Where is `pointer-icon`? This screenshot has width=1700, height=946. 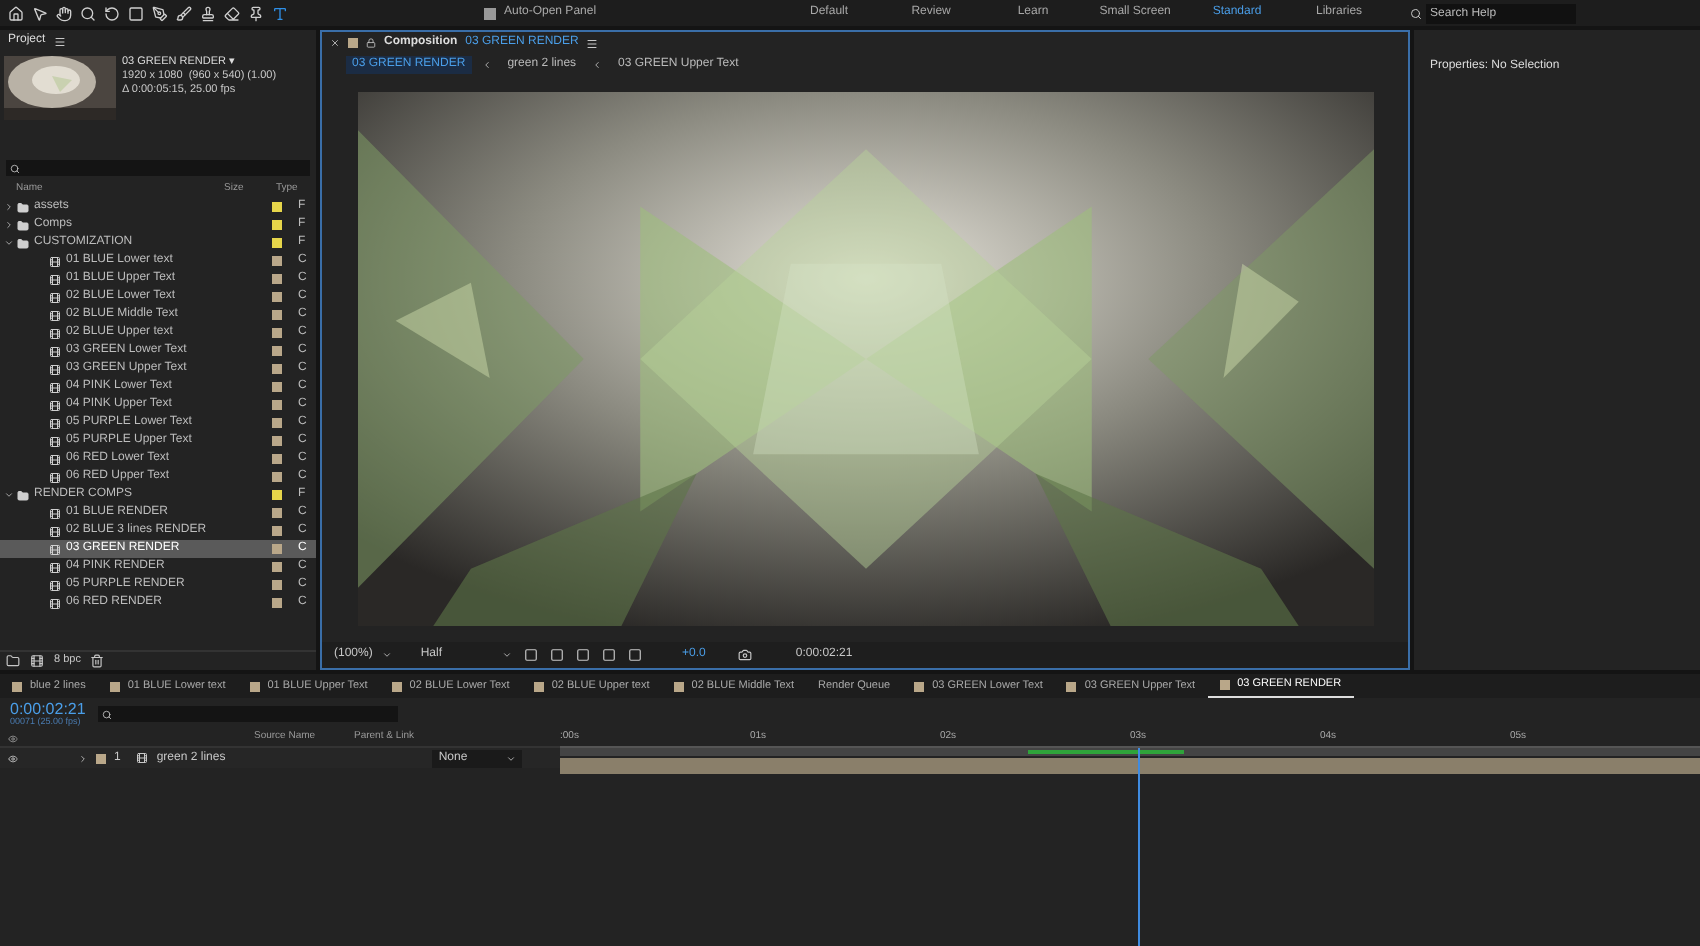 pointer-icon is located at coordinates (40, 13).